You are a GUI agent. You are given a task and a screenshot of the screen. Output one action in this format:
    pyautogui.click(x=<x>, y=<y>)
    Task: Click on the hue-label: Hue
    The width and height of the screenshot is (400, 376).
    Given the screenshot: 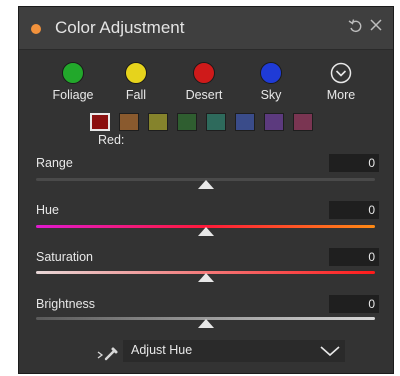 What is the action you would take?
    pyautogui.click(x=47, y=210)
    